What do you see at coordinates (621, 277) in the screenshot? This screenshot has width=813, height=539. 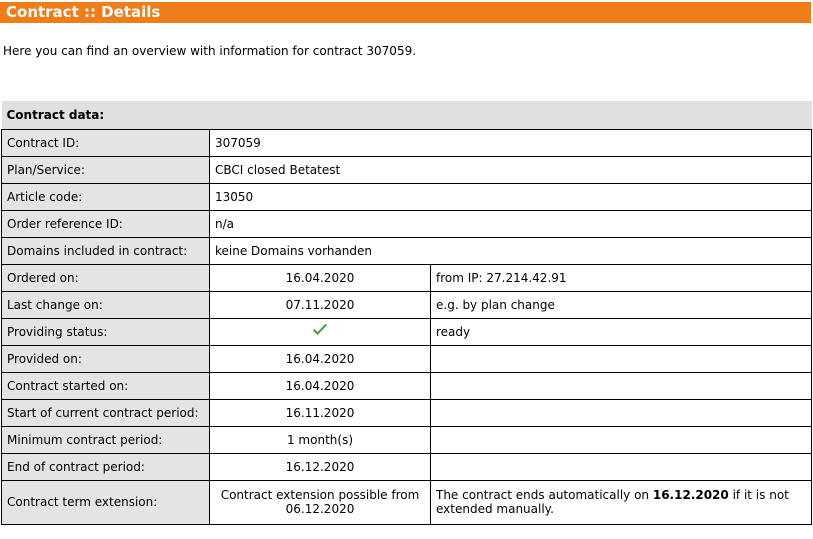 I see `row-note: from IP: 27.214.42.91` at bounding box center [621, 277].